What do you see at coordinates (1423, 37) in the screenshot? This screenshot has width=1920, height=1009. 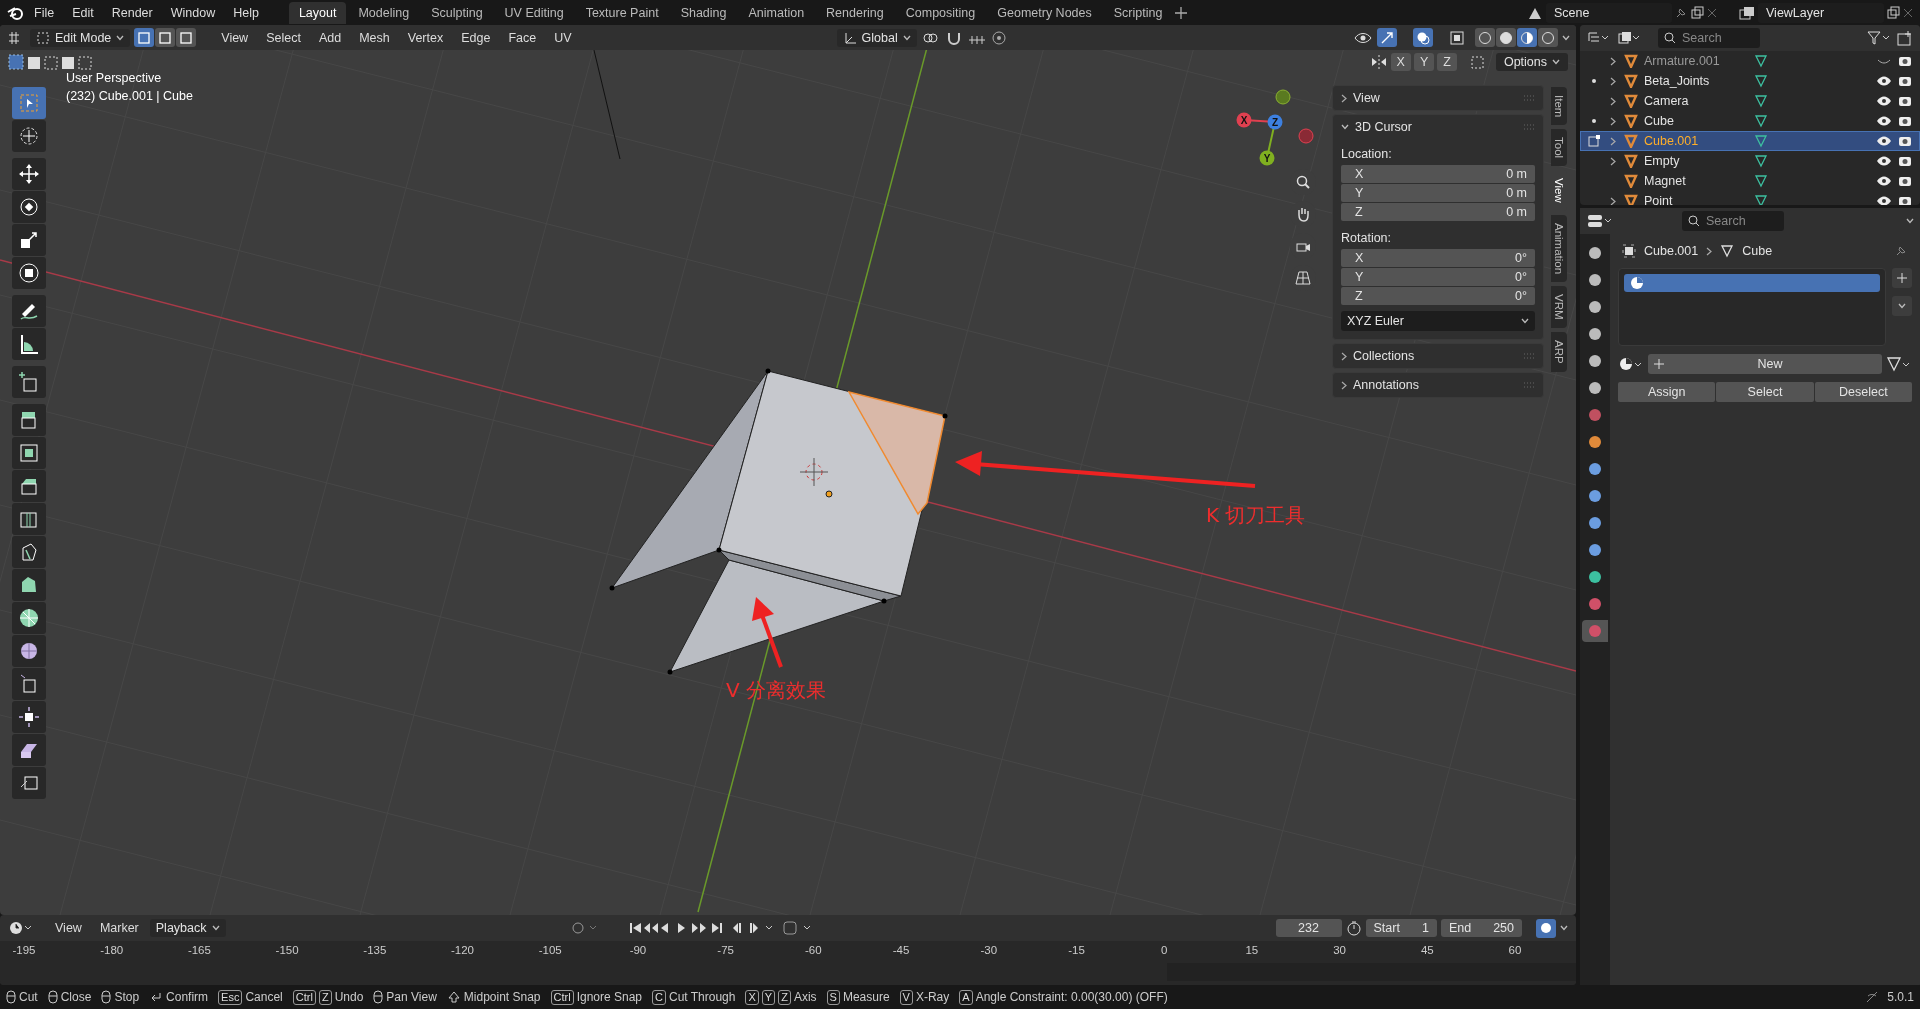 I see `overlay-toggle` at bounding box center [1423, 37].